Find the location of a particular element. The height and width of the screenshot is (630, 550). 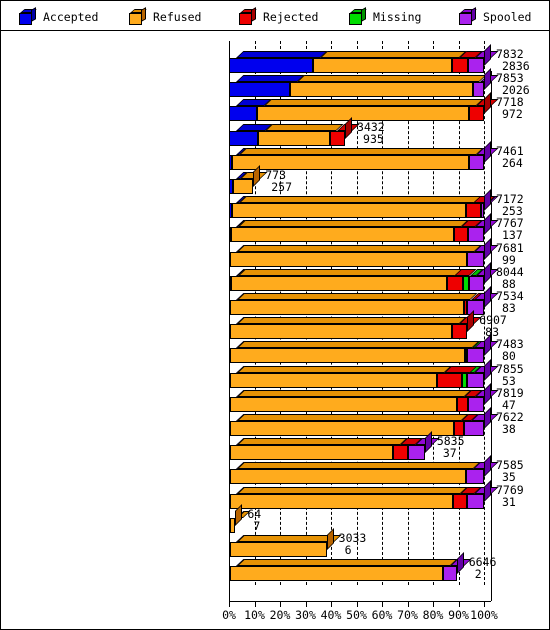

bar-row: news.furie.org.uk3432935 is located at coordinates (356, 133).